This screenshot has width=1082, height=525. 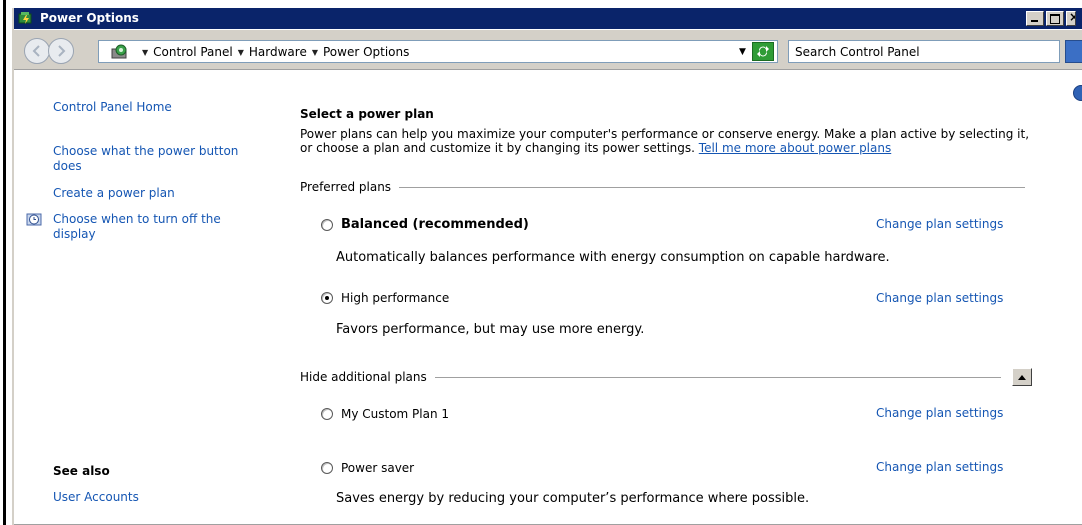 I want to click on search-input, so click(x=925, y=52).